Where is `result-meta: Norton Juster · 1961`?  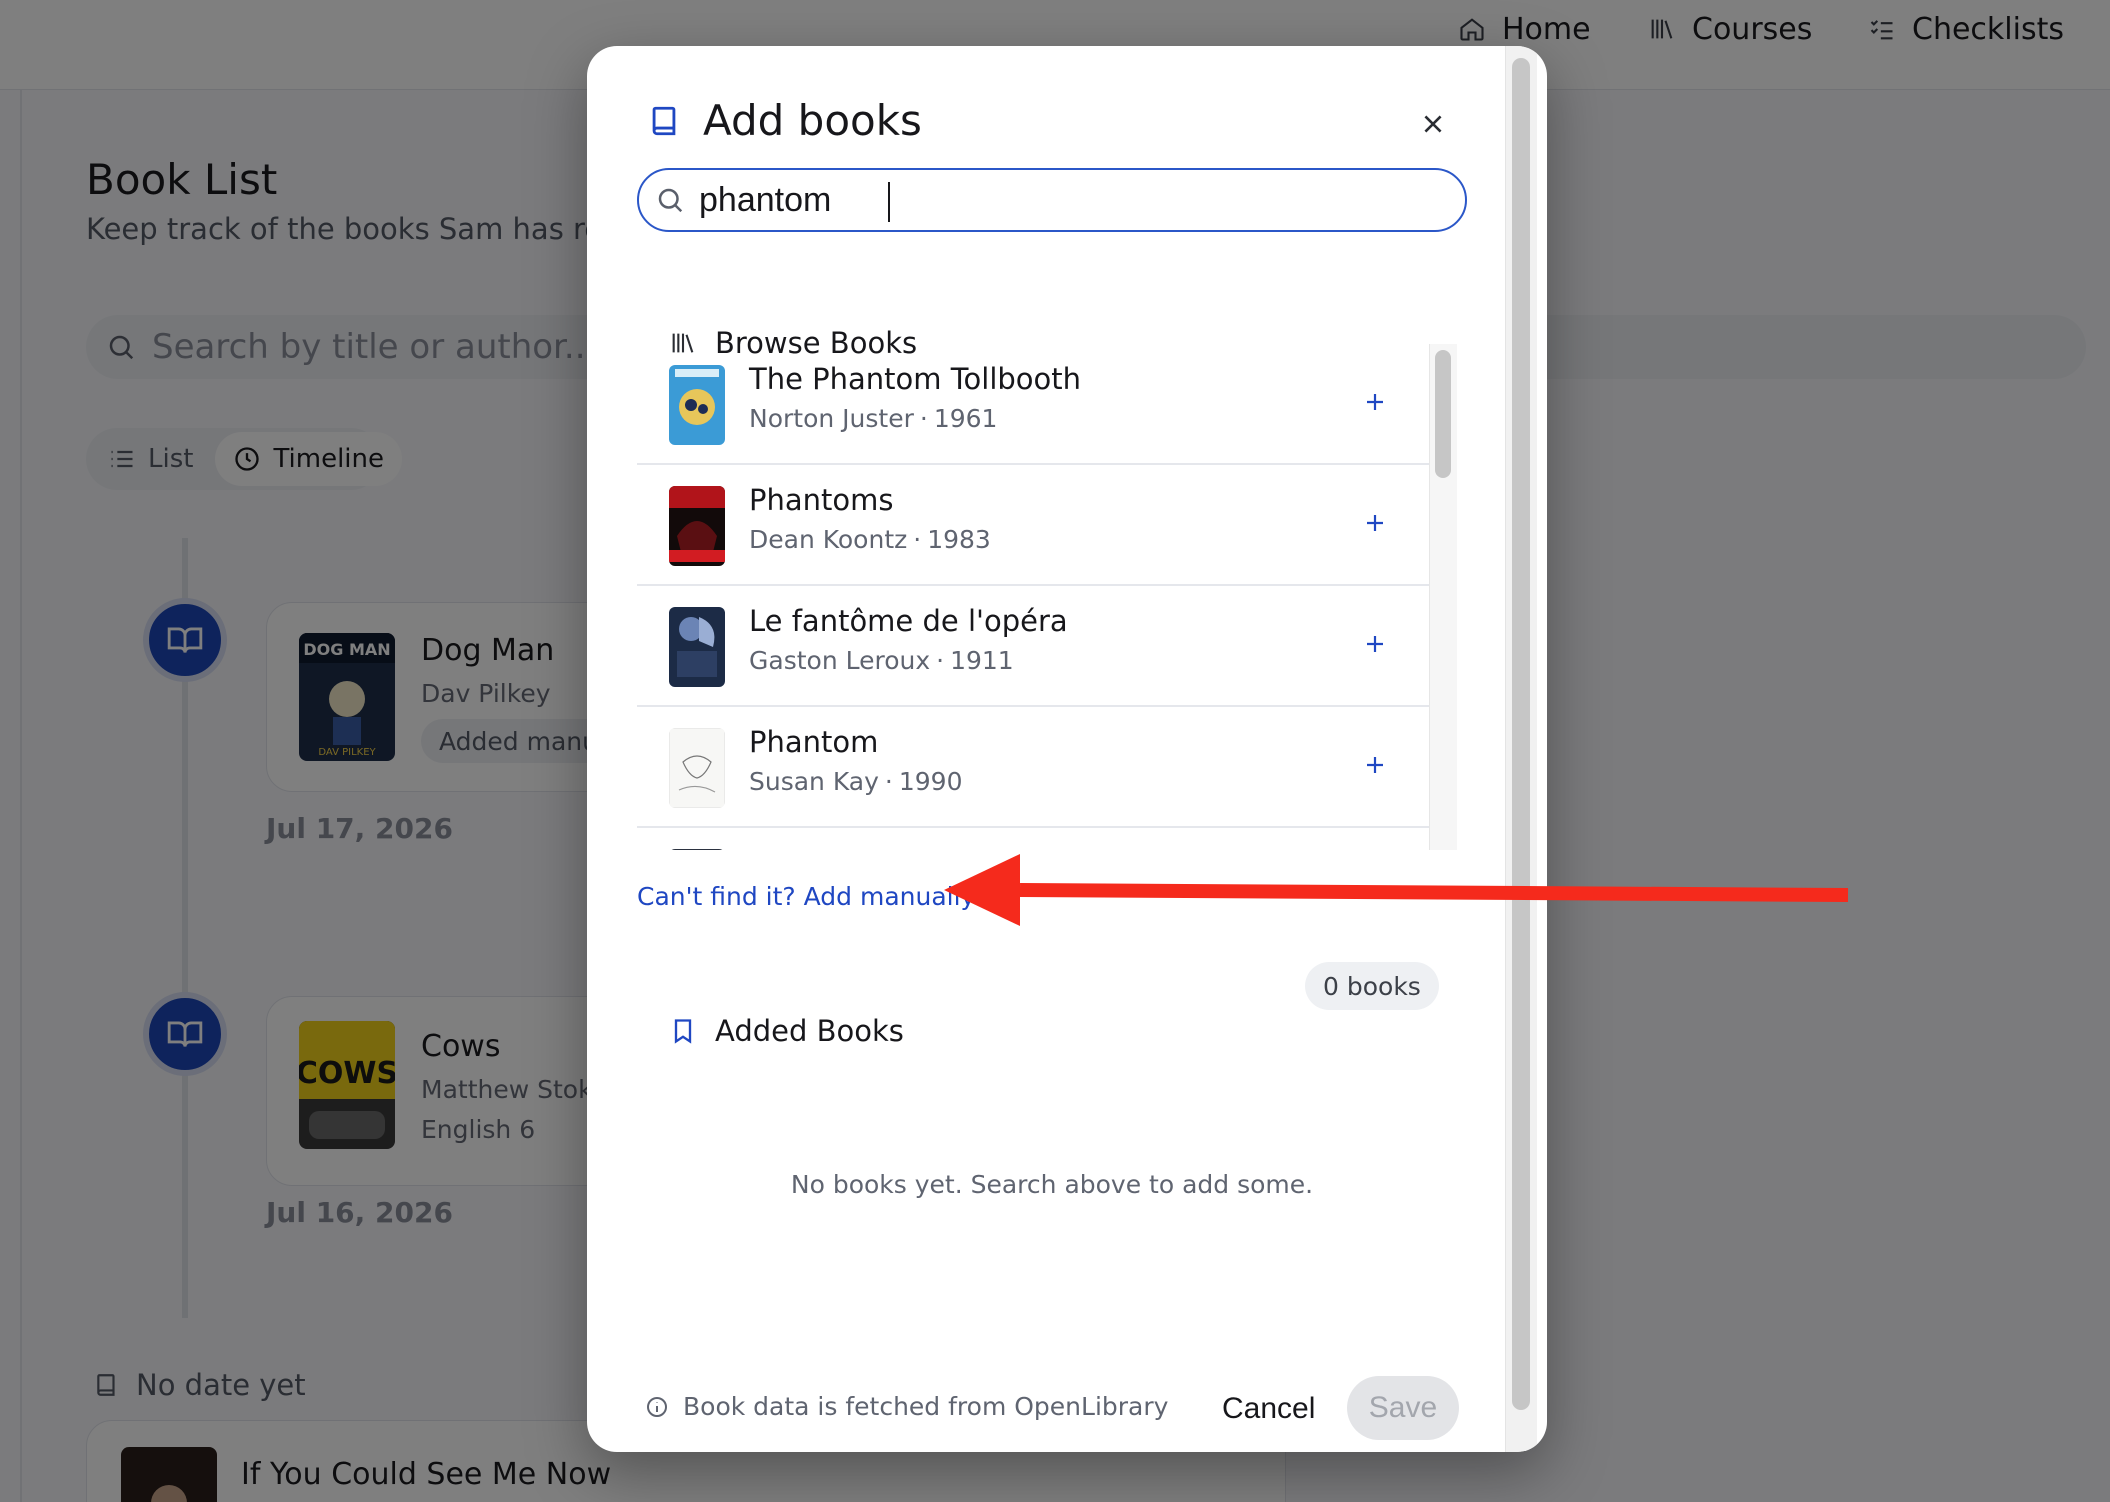 result-meta: Norton Juster · 1961 is located at coordinates (873, 418).